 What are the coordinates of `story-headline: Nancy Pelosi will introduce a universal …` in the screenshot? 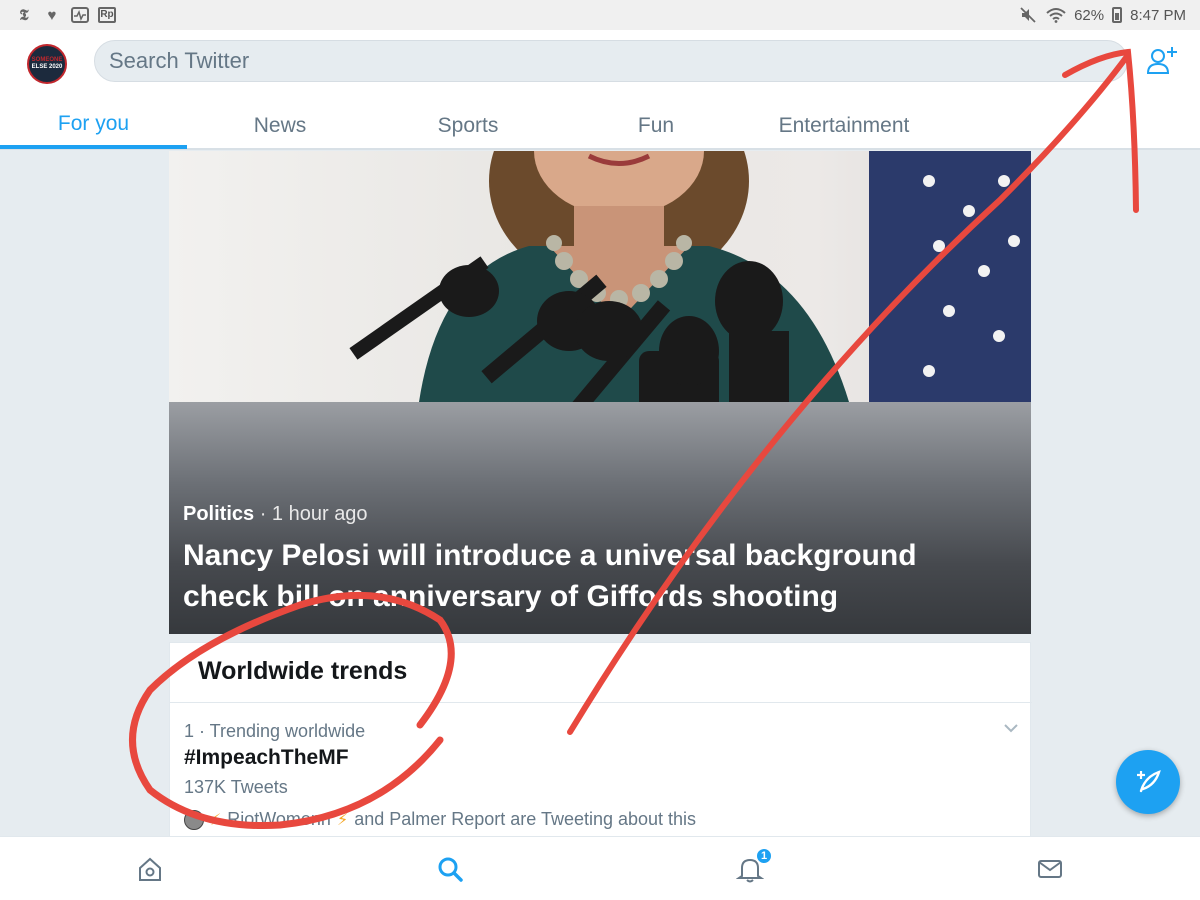 It's located at (550, 576).